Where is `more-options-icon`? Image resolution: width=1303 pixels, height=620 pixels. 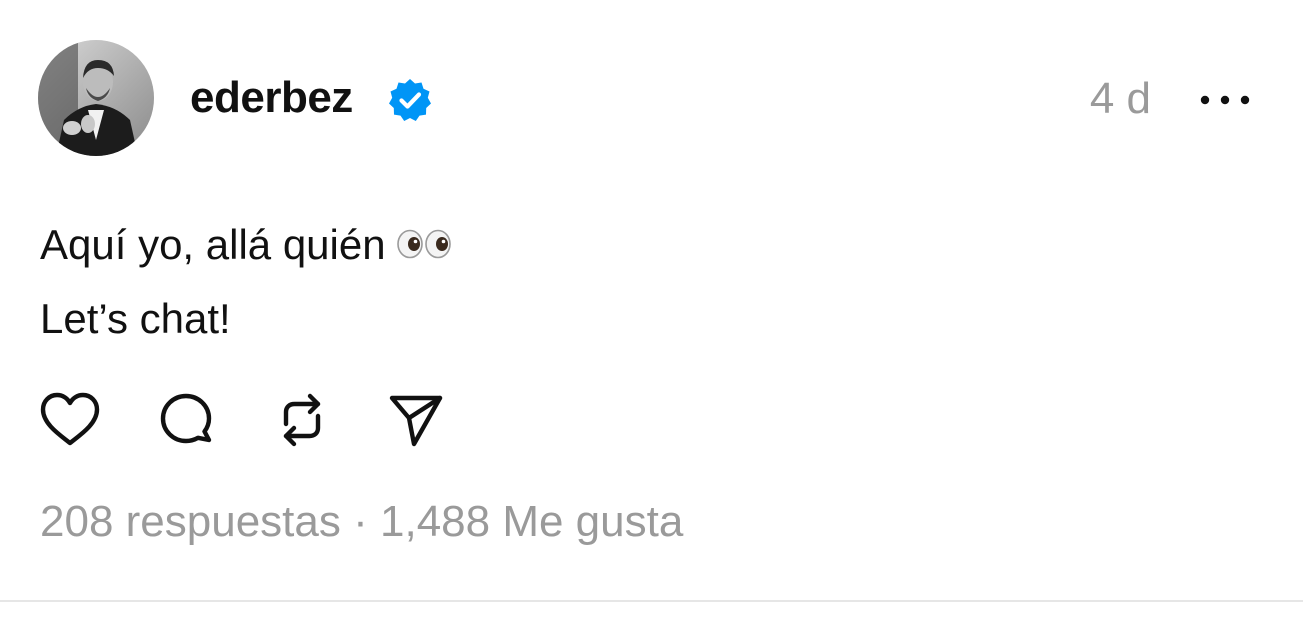 more-options-icon is located at coordinates (1225, 100).